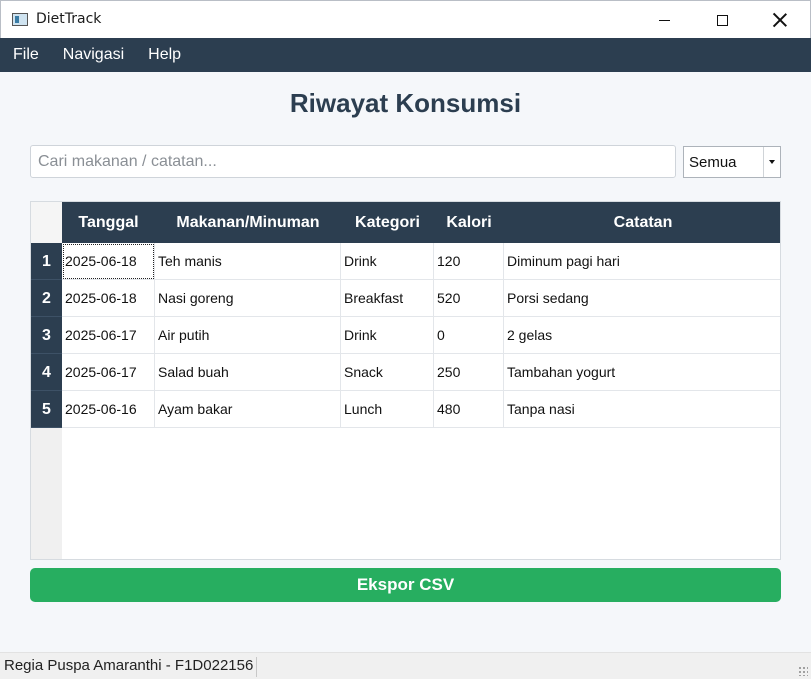 The image size is (811, 679). Describe the element at coordinates (642, 335) in the screenshot. I see `cell-catatan: 2 gelas` at that location.